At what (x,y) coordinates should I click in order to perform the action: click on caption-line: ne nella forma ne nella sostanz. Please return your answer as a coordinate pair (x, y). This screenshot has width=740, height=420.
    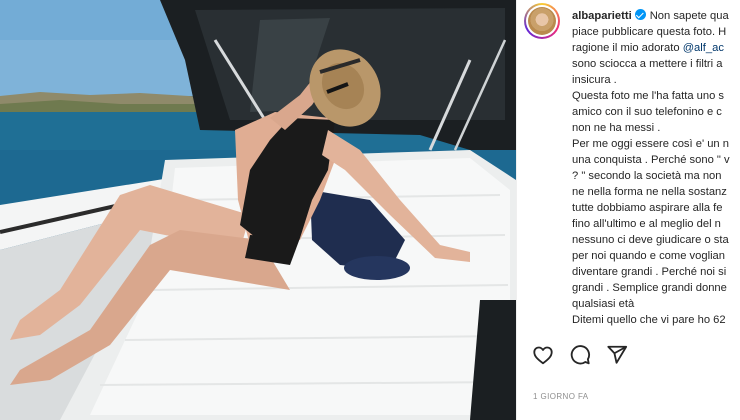
    Looking at the image, I should click on (649, 192).